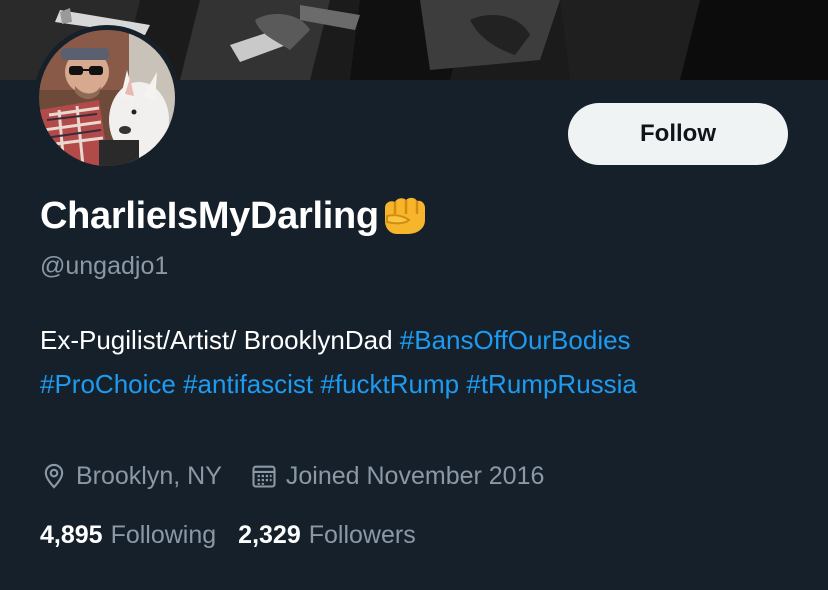 This screenshot has height=590, width=828. I want to click on profile-meta-row: Brooklyn, NY Joined November 2016, so click(292, 476).